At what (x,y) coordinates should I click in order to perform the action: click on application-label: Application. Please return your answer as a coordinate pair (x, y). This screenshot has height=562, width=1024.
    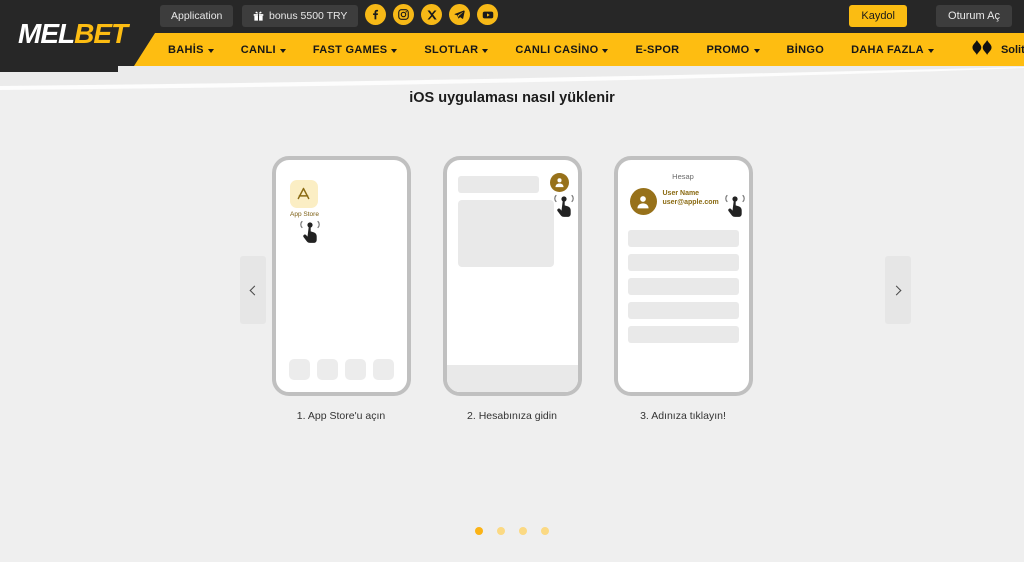
    Looking at the image, I should click on (197, 16).